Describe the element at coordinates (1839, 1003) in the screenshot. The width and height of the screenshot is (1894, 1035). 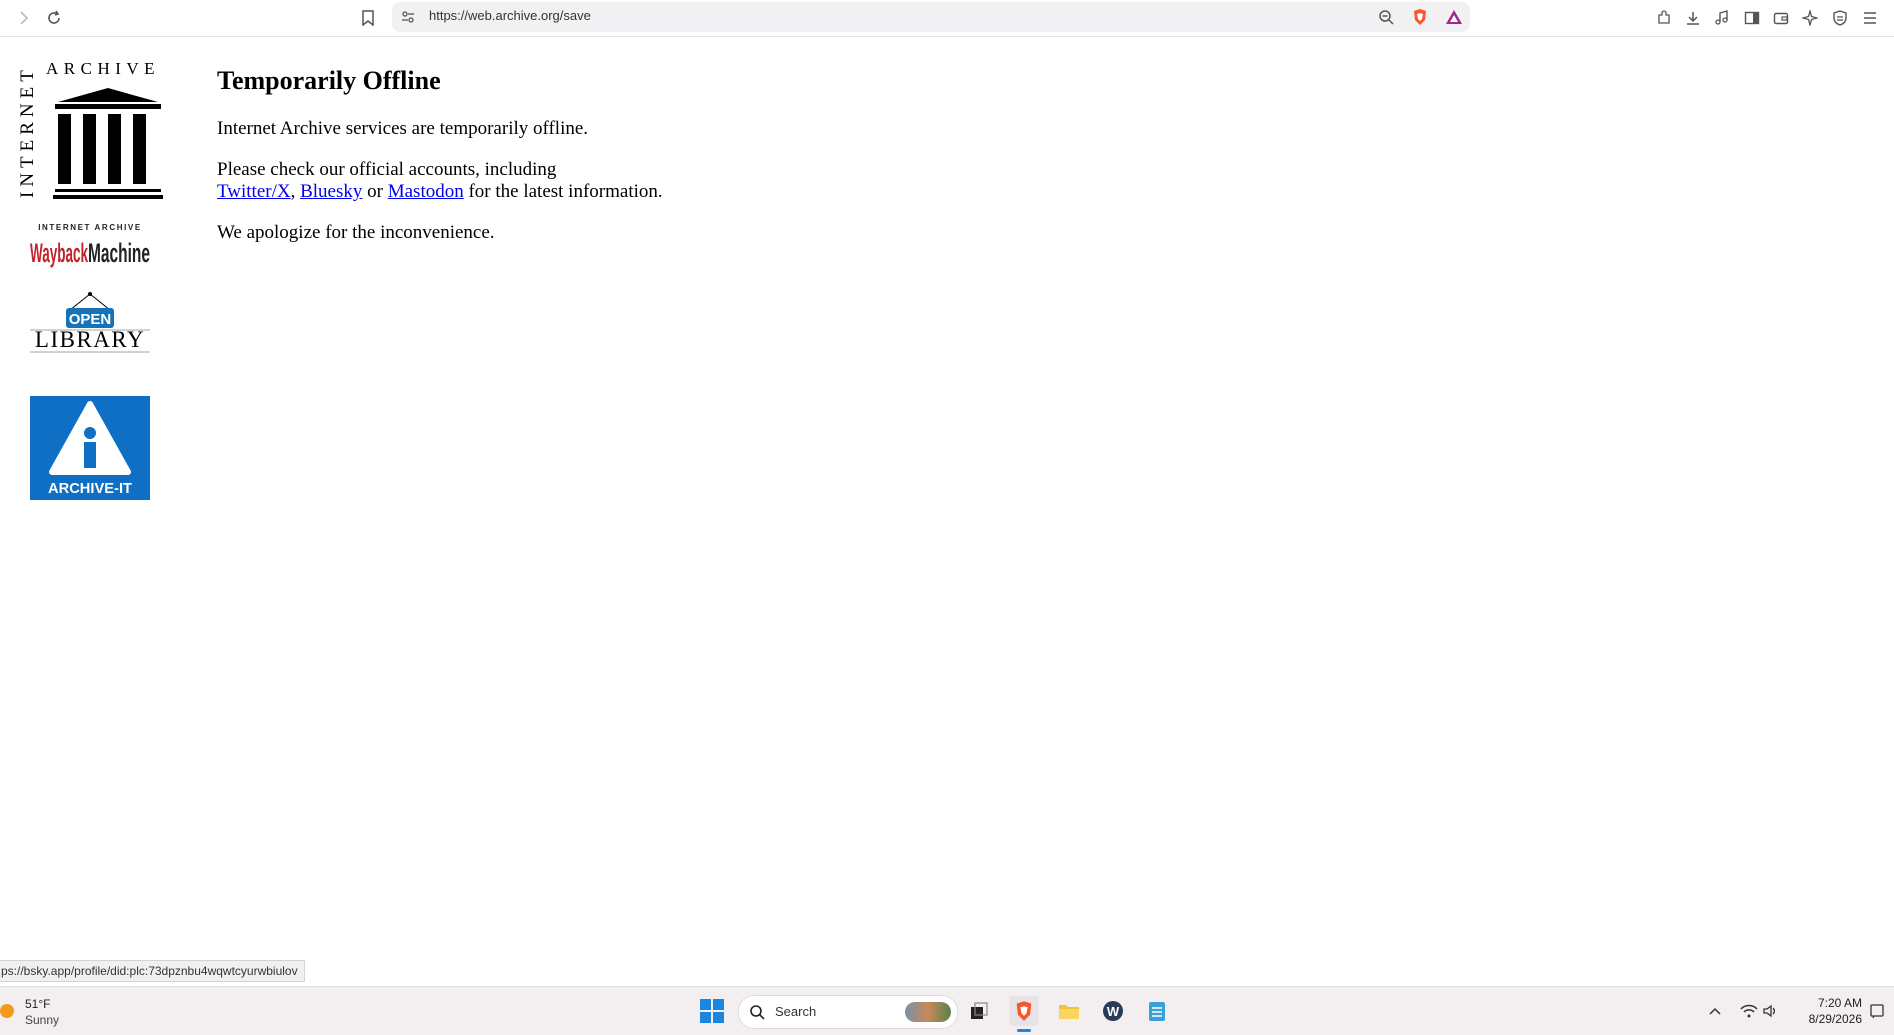
I see `clock-time: 7:20 AM` at that location.